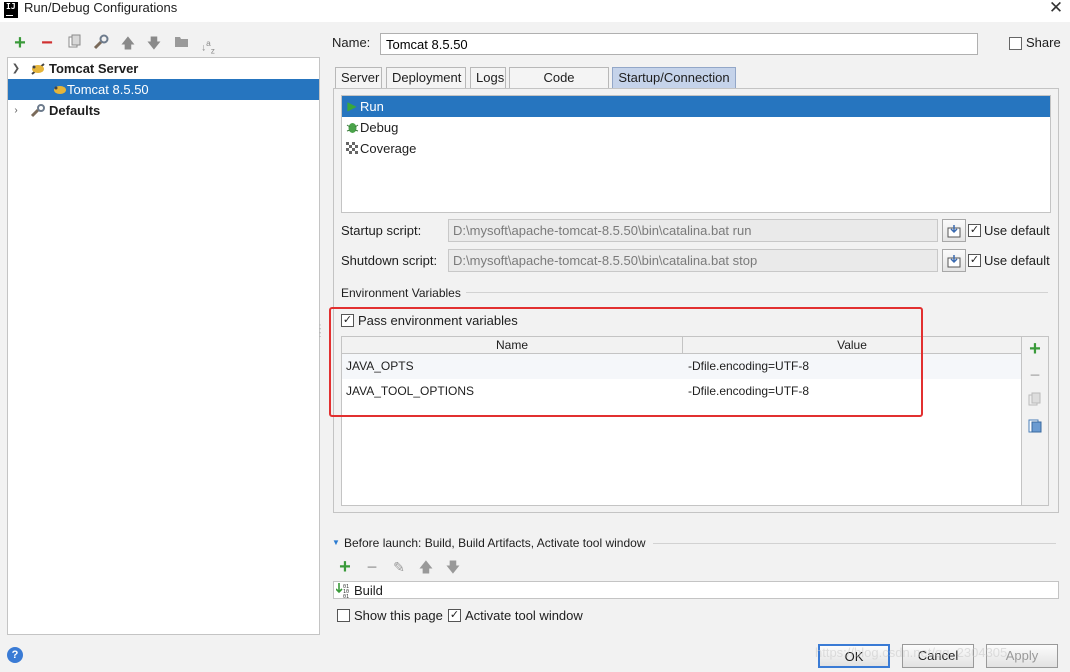 The width and height of the screenshot is (1070, 672). Describe the element at coordinates (381, 230) in the screenshot. I see `startup-script-label: Startup script:` at that location.